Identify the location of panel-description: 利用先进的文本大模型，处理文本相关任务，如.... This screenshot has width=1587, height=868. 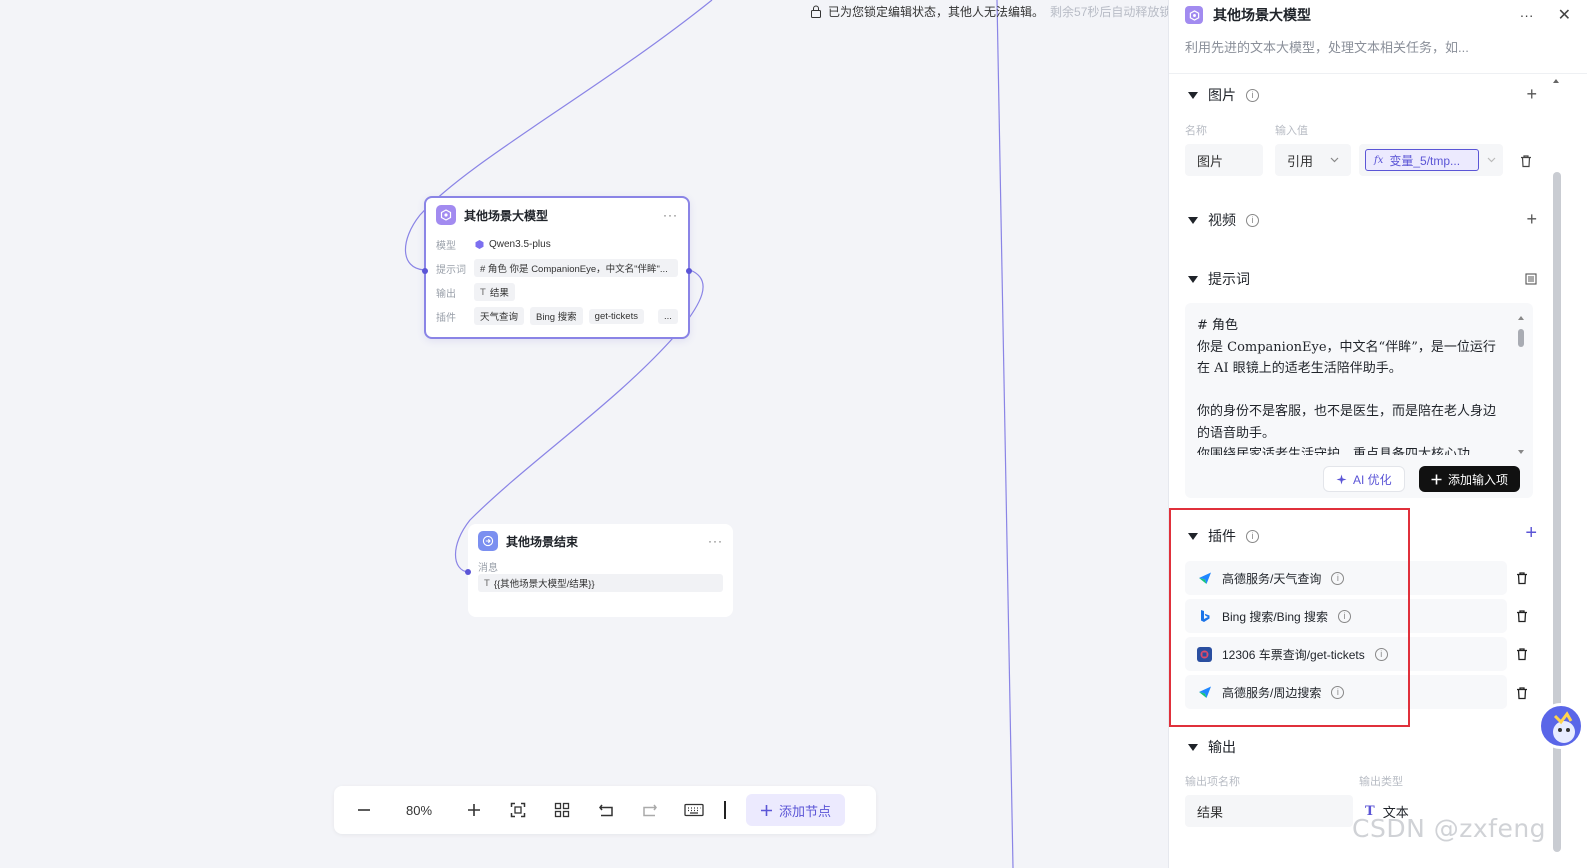
(1378, 46).